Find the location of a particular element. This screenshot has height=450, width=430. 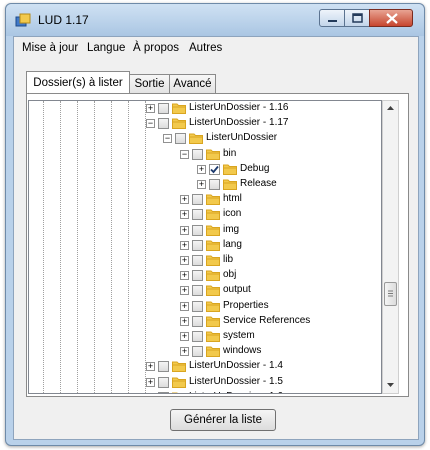

tree-node: − ListerUnDossier is located at coordinates (205, 138).